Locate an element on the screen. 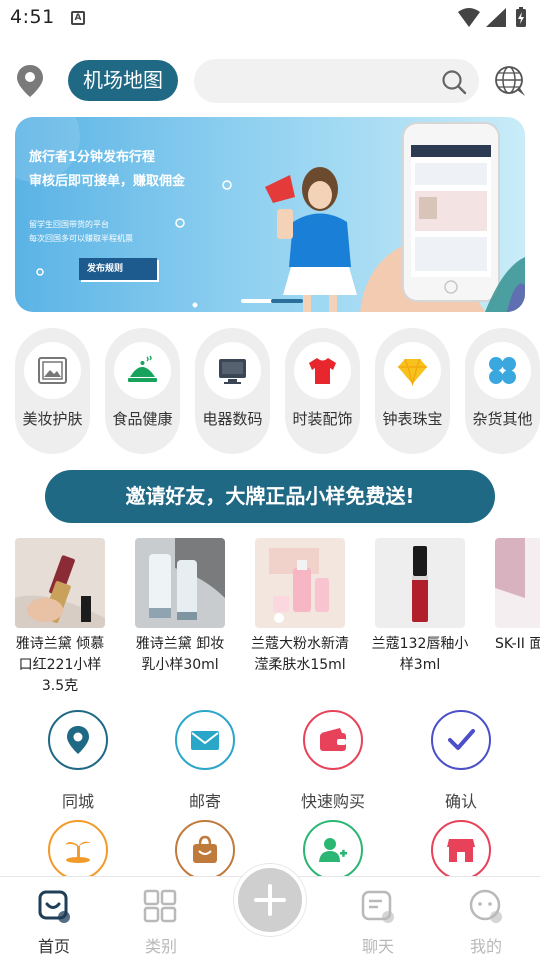 Image resolution: width=540 pixels, height=960 pixels. grid-icon is located at coordinates (160, 906).